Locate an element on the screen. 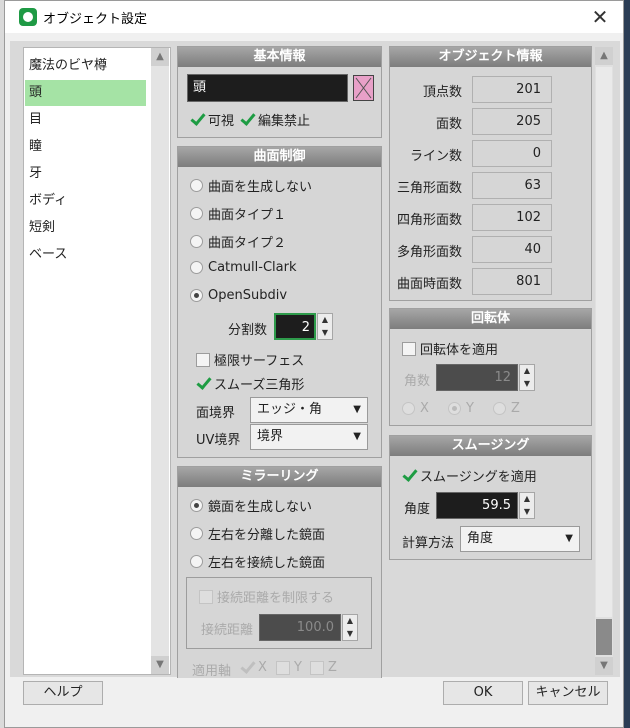 This screenshot has width=630, height=728. ok-button: OK is located at coordinates (483, 693).